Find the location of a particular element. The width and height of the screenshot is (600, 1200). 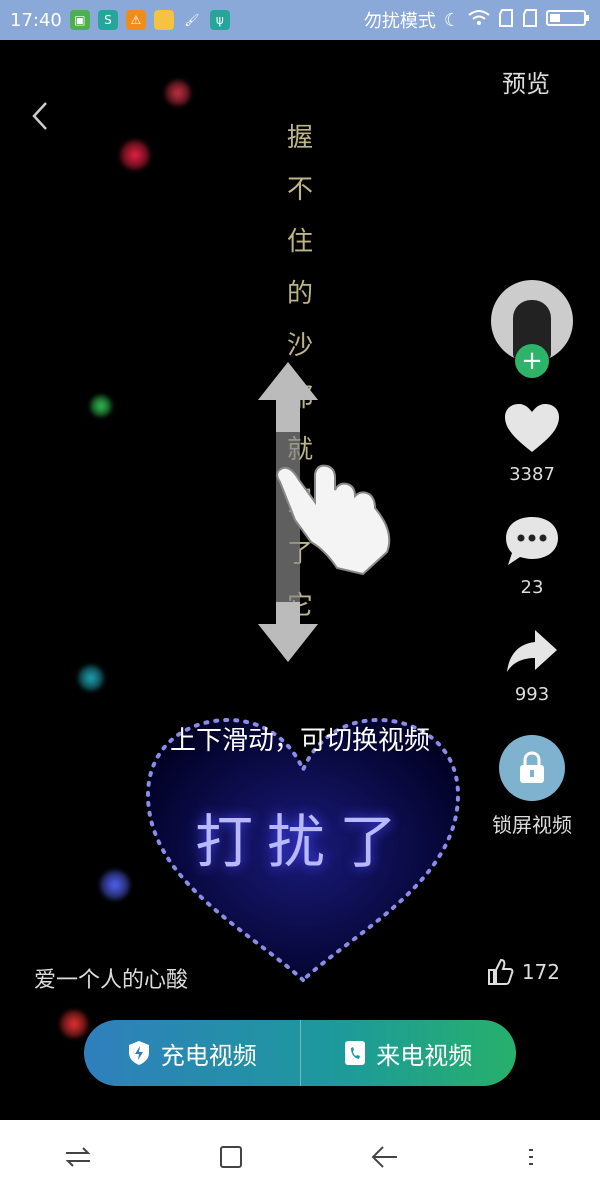

likes-count: 172 is located at coordinates (540, 972).